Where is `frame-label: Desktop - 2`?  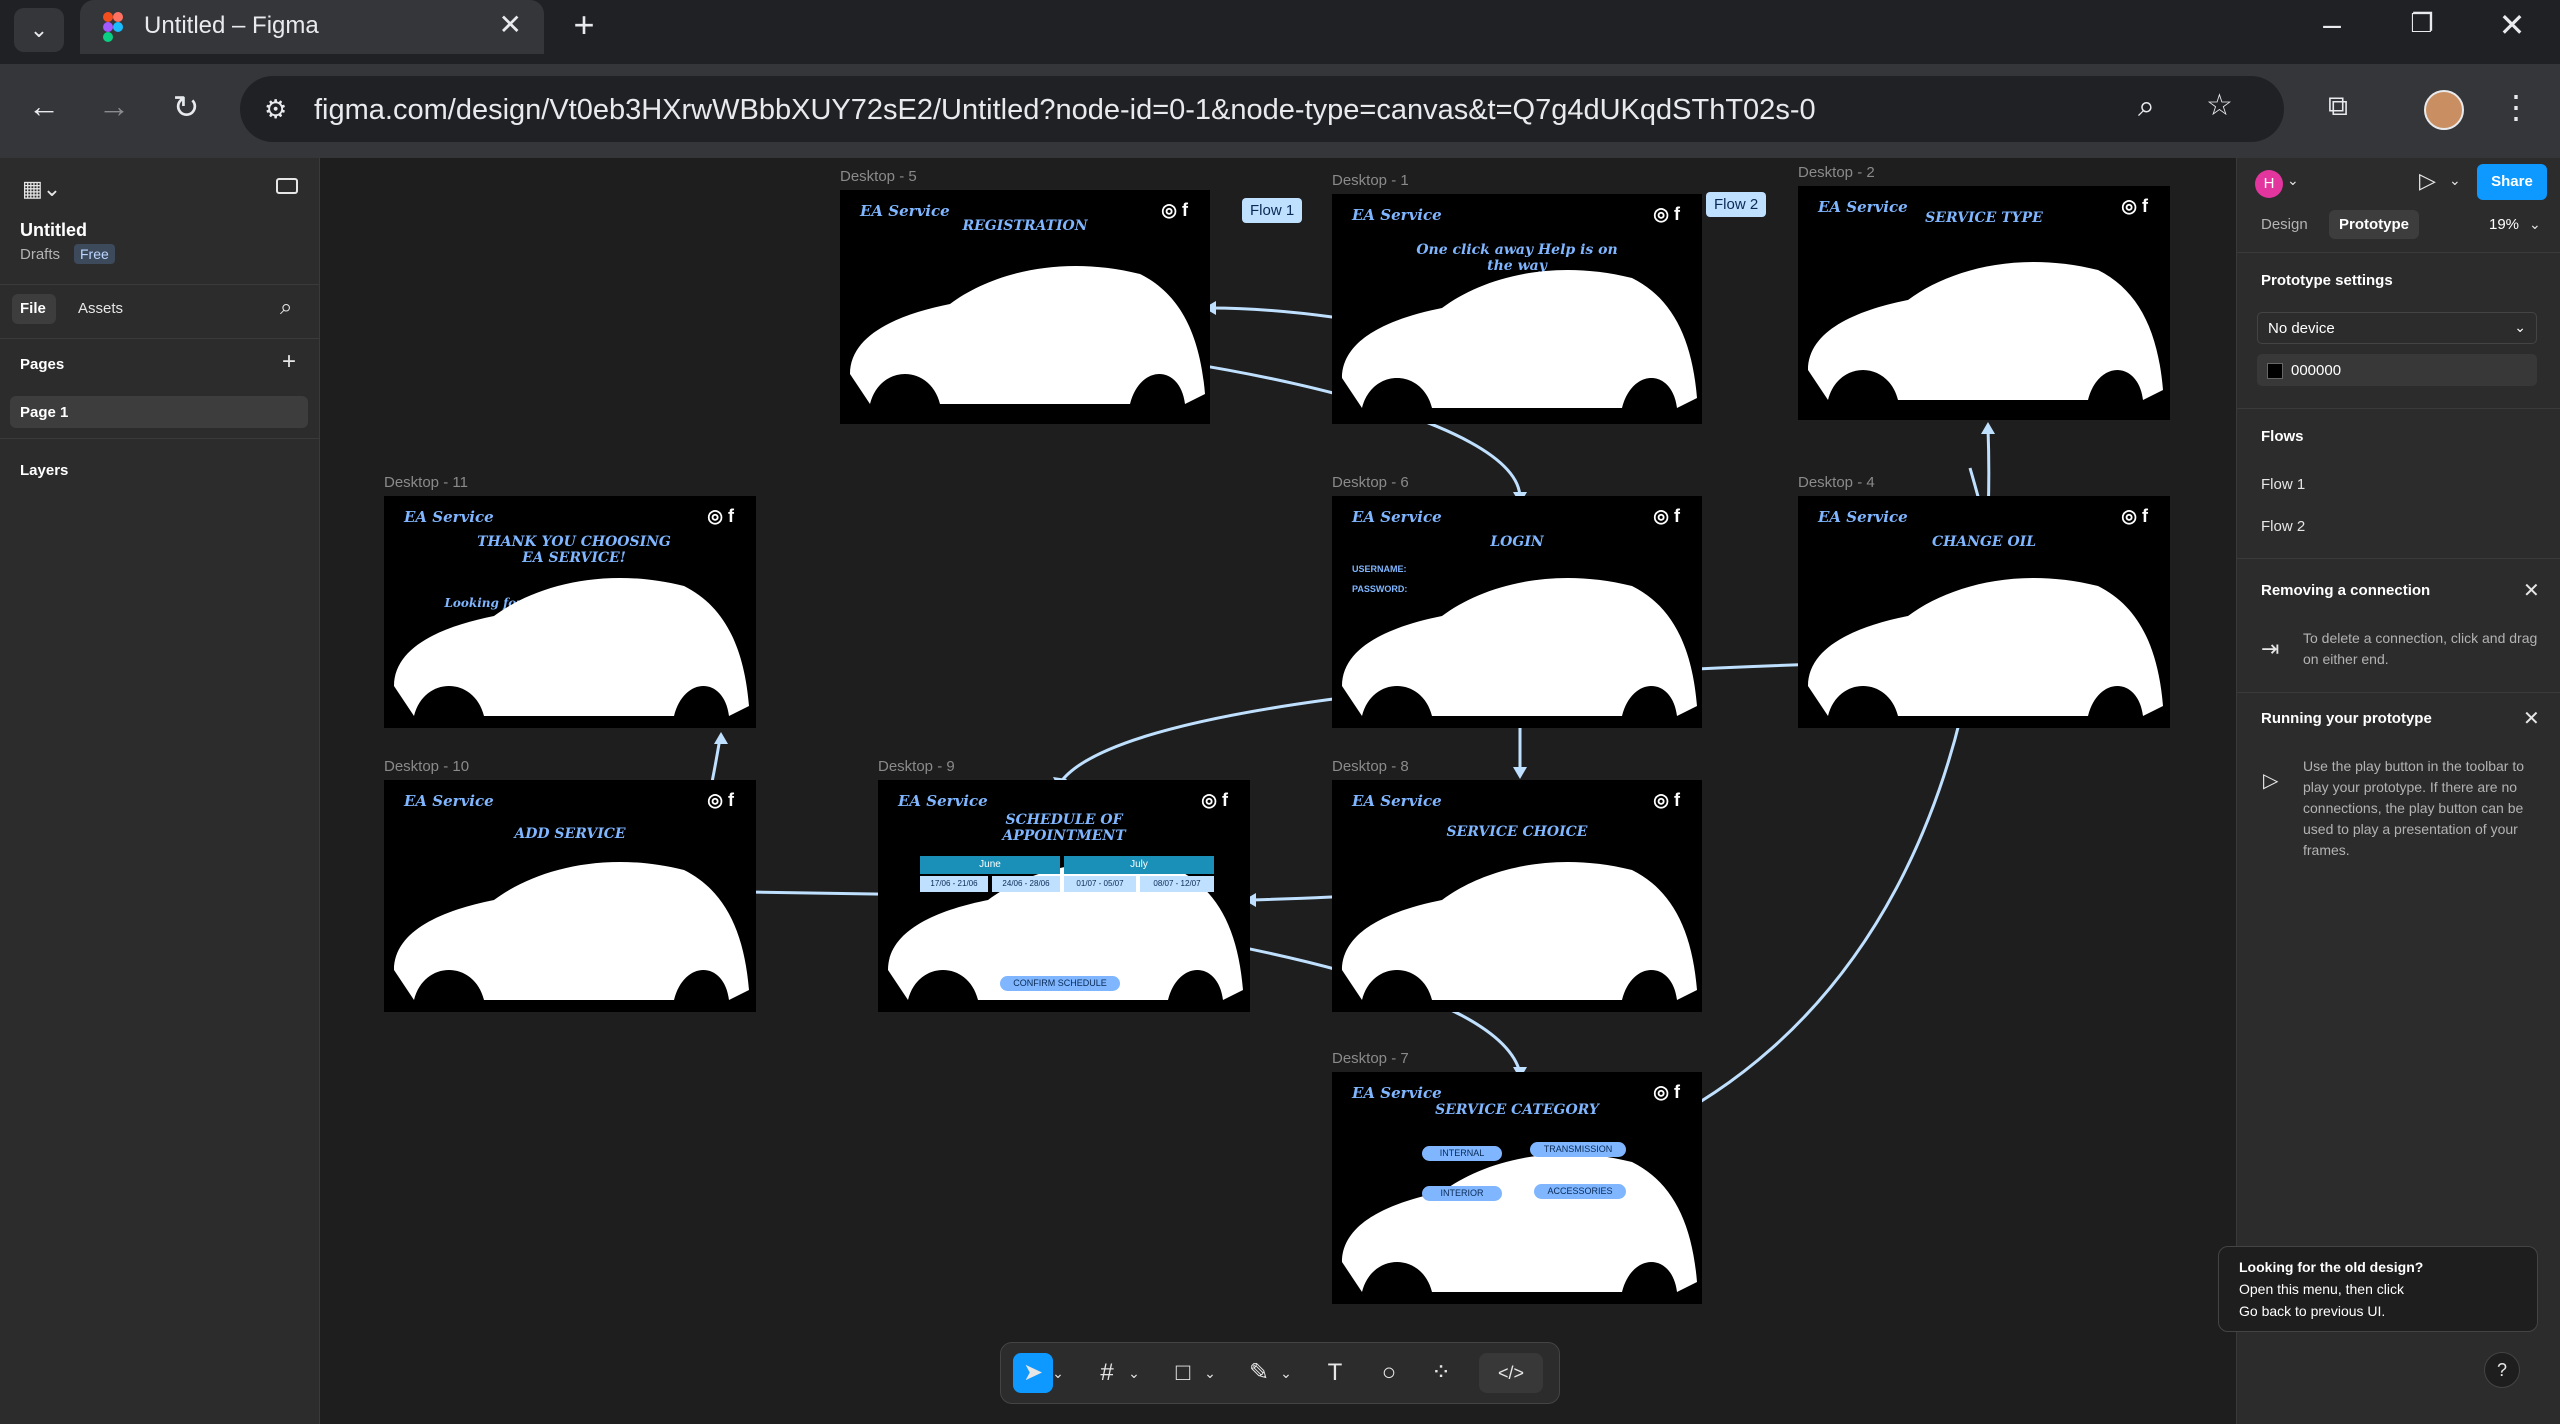
frame-label: Desktop - 2 is located at coordinates (1836, 172).